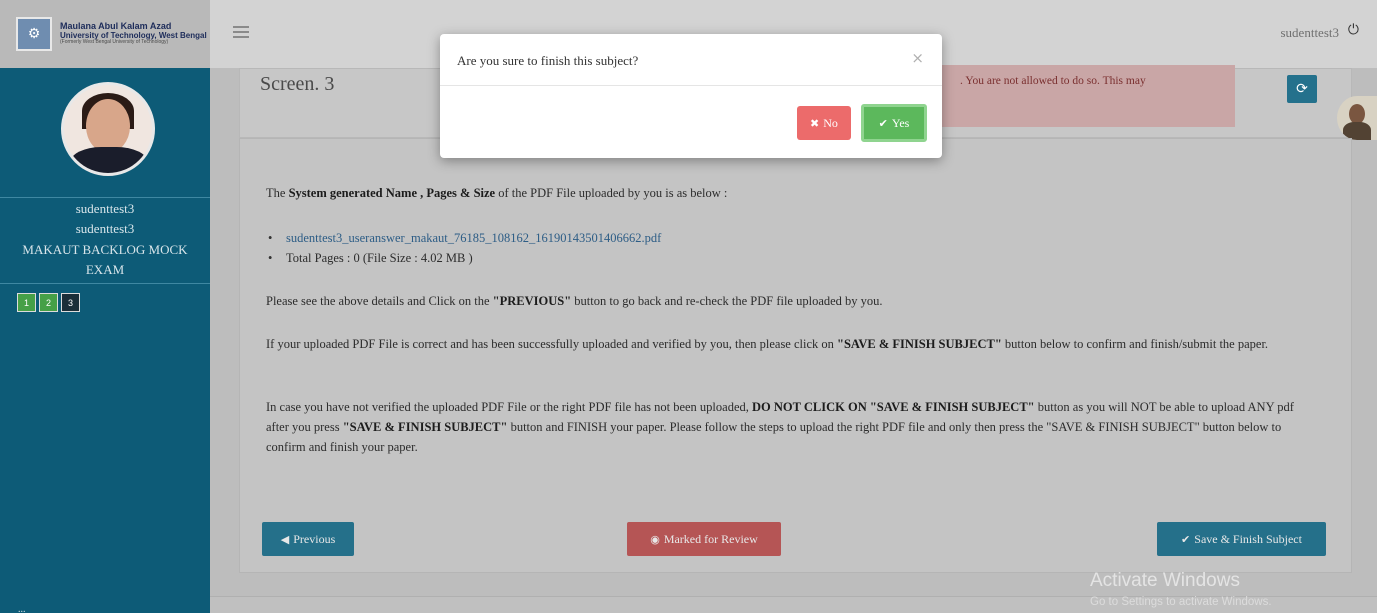 This screenshot has width=1377, height=613. I want to click on para1-bold: "PREVIOUS", so click(532, 301).